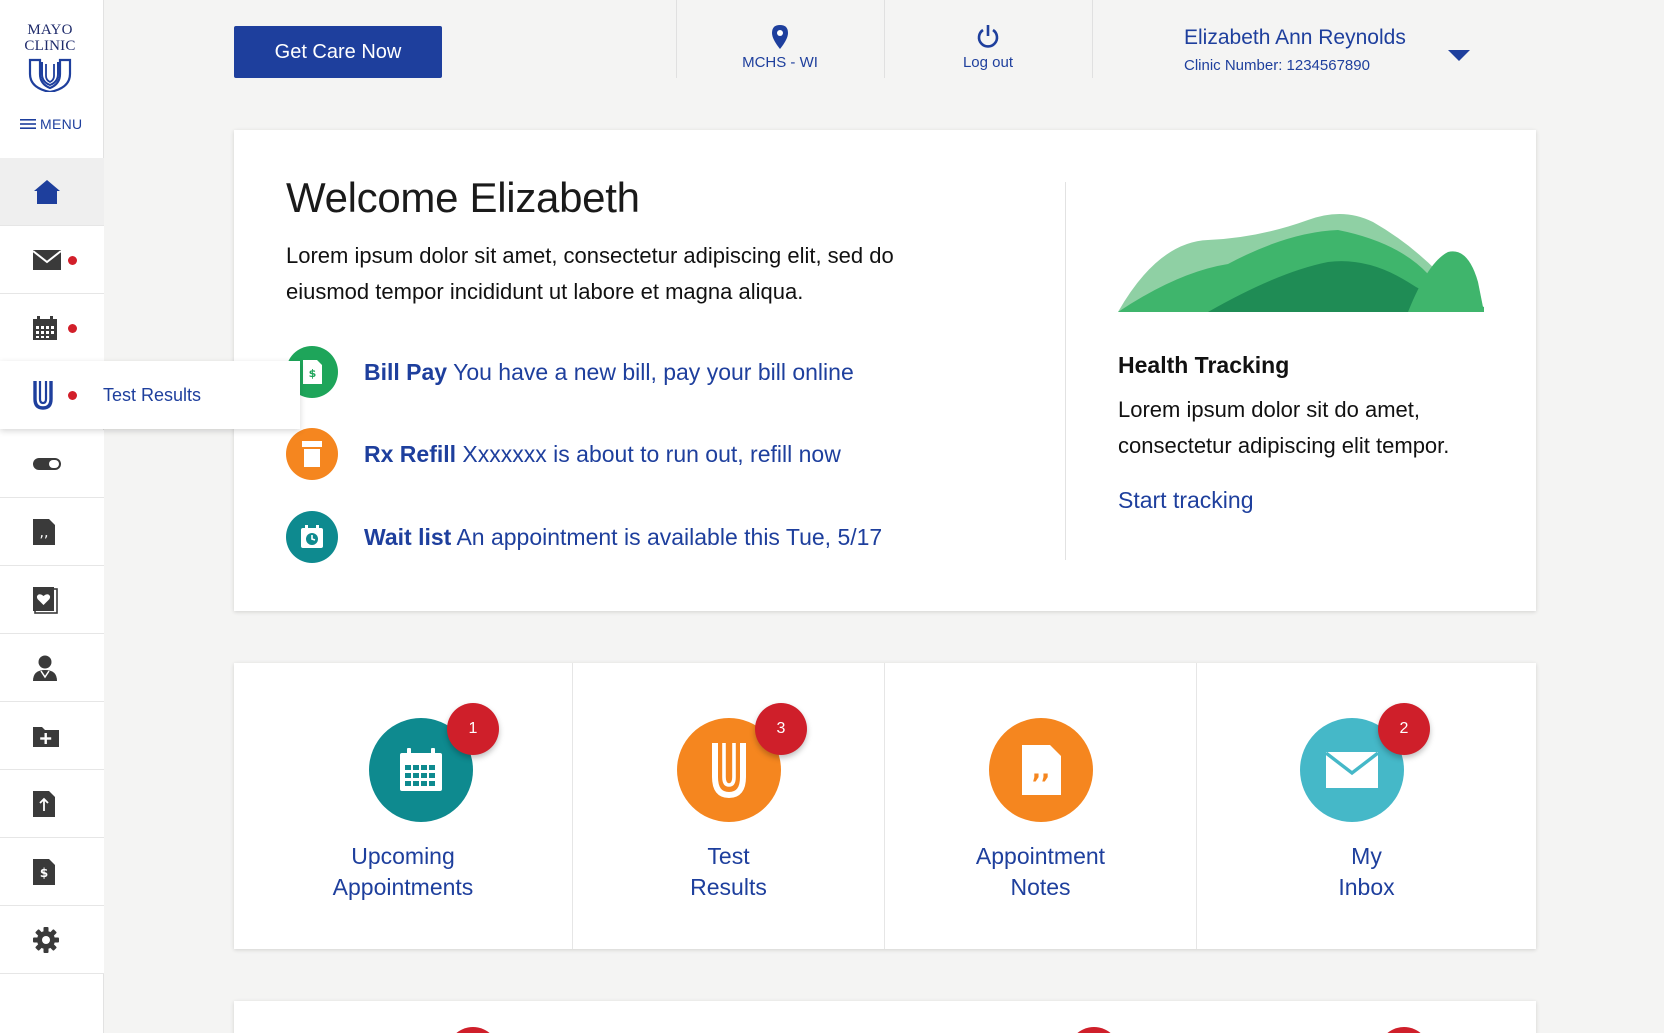  What do you see at coordinates (403, 806) in the screenshot?
I see `tile-upcoming-appointments: 1 Upcoming Appointments` at bounding box center [403, 806].